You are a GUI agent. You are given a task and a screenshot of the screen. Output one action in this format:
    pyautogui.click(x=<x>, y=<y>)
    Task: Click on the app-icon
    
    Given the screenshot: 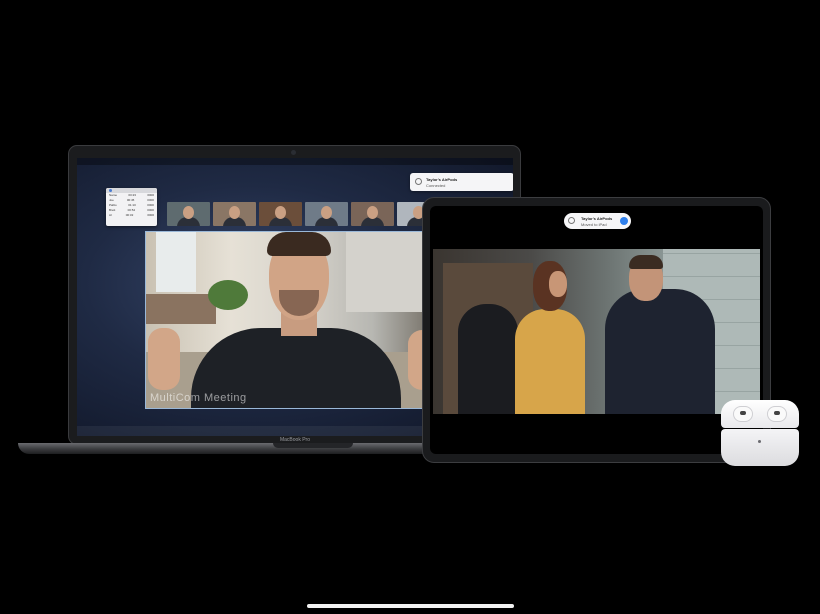 What is the action you would take?
    pyautogui.click(x=110, y=190)
    